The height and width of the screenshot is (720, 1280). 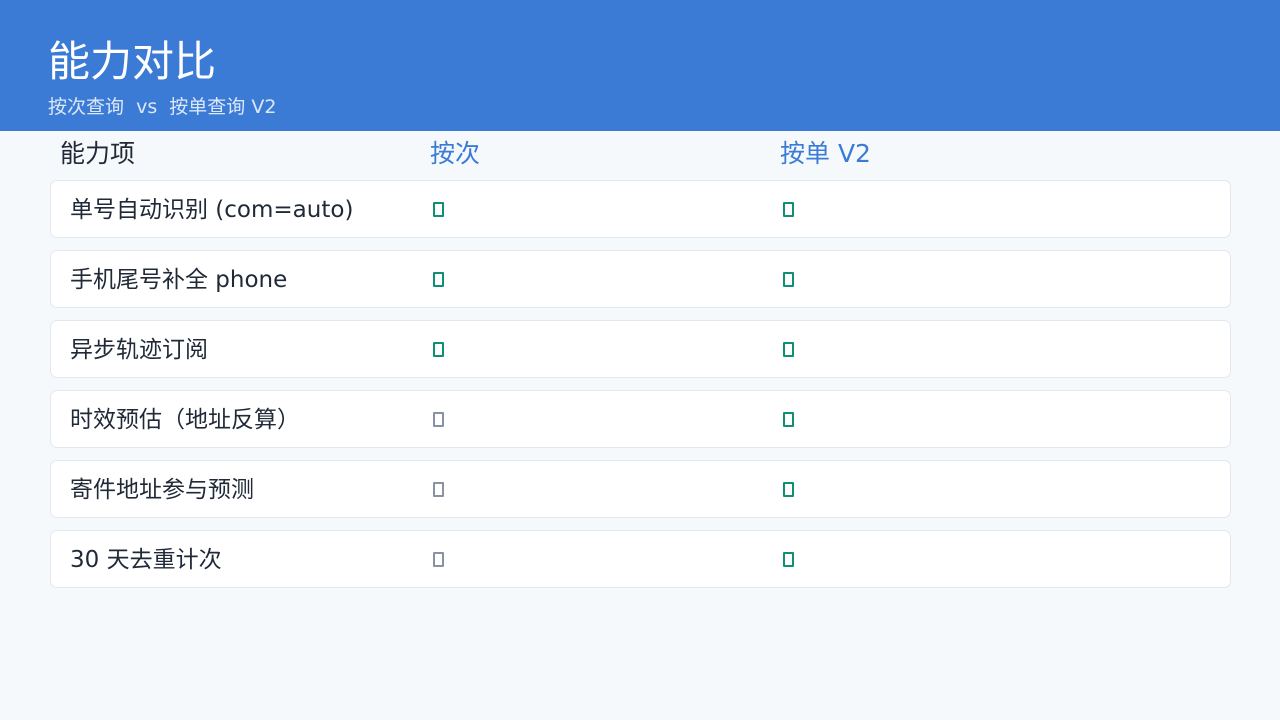 What do you see at coordinates (640, 489) in the screenshot?
I see `table-row: 寄件地址参与预测` at bounding box center [640, 489].